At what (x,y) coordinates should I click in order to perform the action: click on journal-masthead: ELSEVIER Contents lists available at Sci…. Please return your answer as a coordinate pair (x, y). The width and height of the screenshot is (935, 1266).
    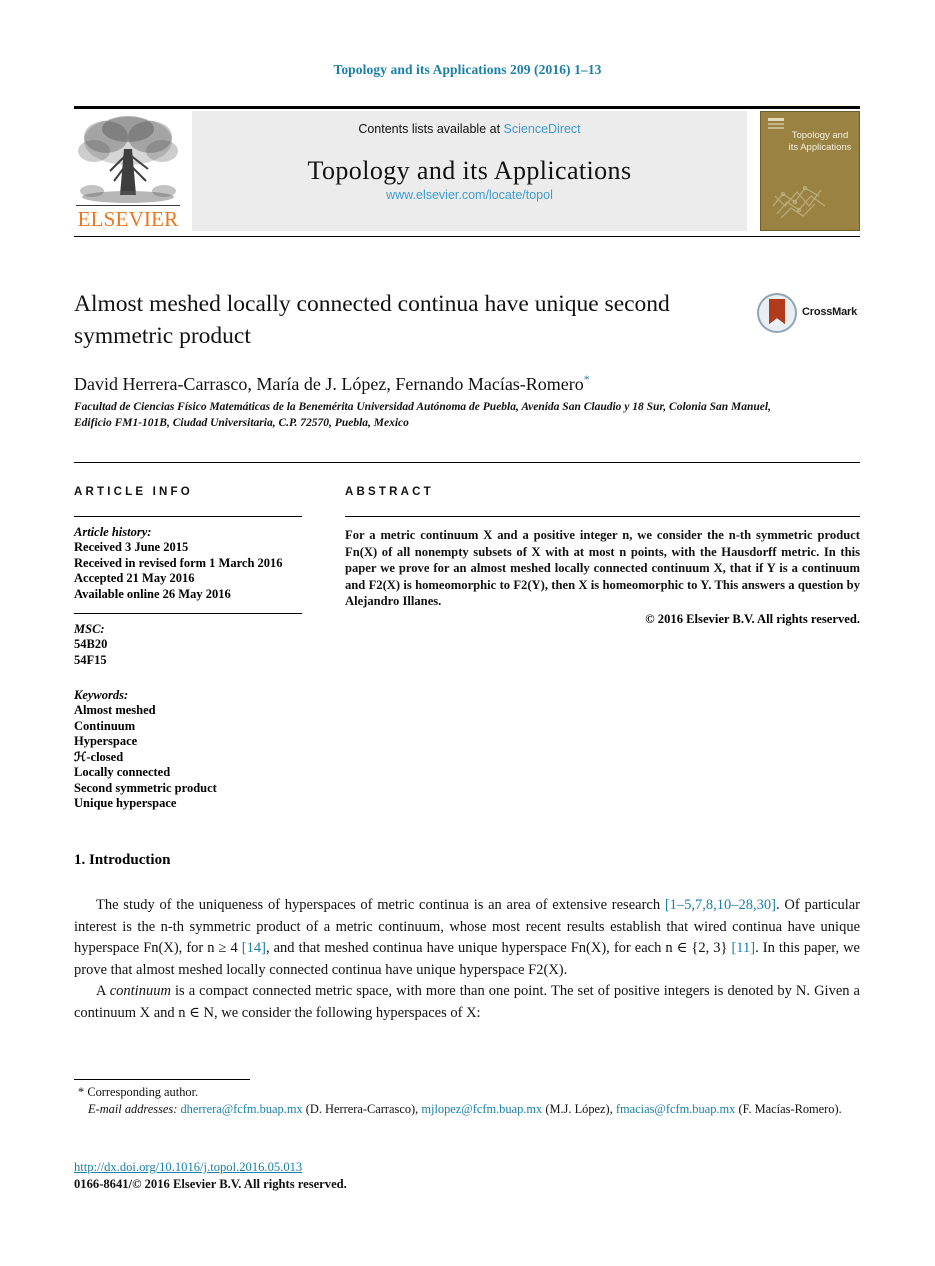
    Looking at the image, I should click on (467, 171).